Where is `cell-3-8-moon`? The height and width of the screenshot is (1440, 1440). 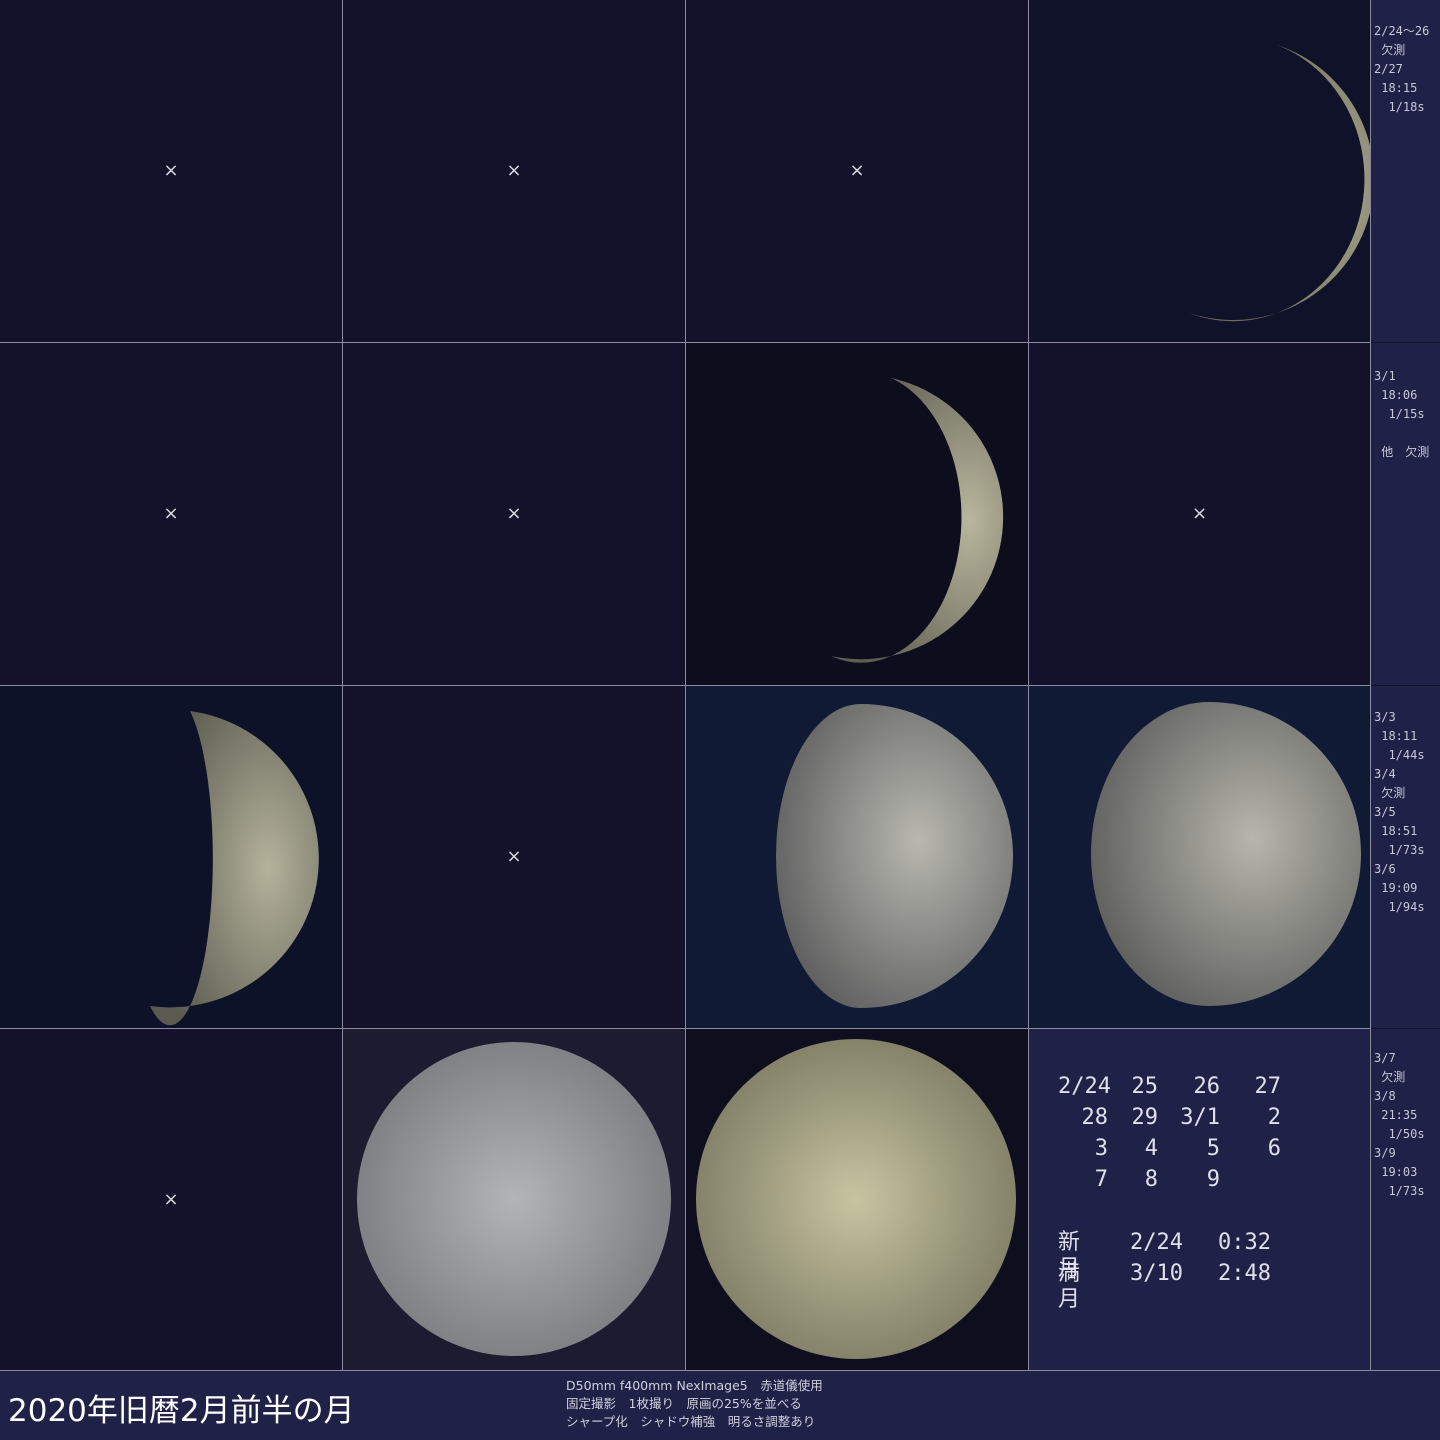 cell-3-8-moon is located at coordinates (514, 1199).